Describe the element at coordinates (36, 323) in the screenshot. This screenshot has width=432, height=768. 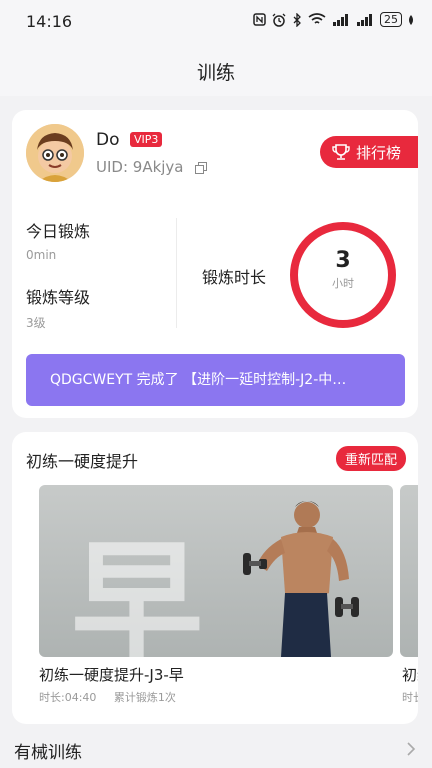
I see `exercise-level-value: 3级` at that location.